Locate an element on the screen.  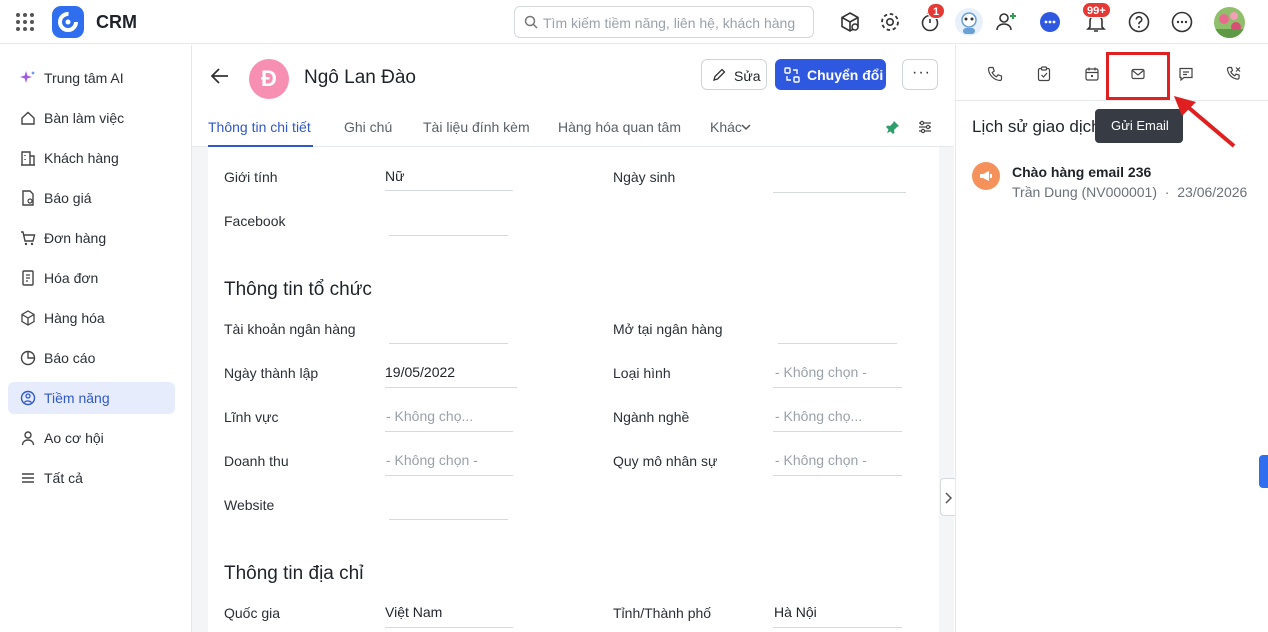
city-label: Tỉnh/Thành phố is located at coordinates (662, 613).